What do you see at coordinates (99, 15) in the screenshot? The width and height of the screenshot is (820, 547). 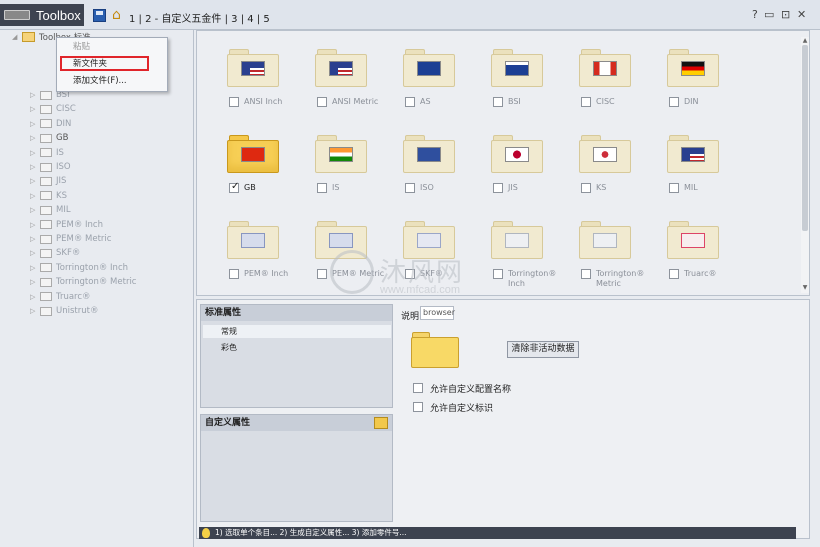 I see `save-icon` at bounding box center [99, 15].